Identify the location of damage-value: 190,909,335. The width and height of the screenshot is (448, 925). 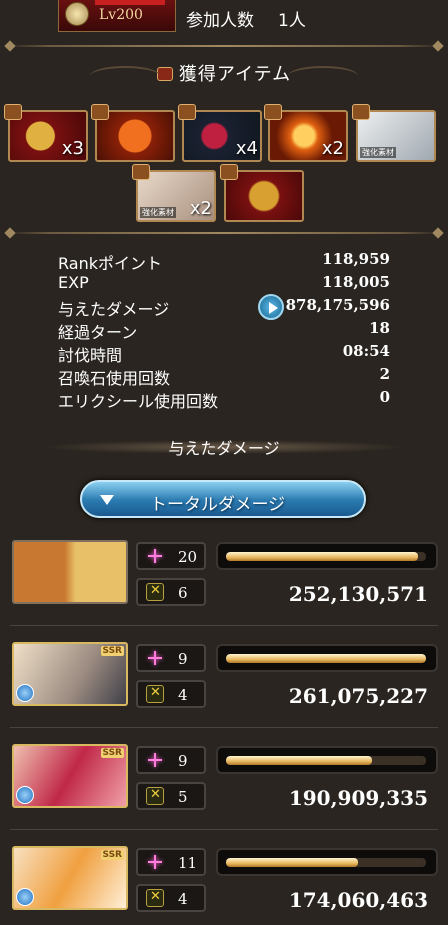
(358, 798).